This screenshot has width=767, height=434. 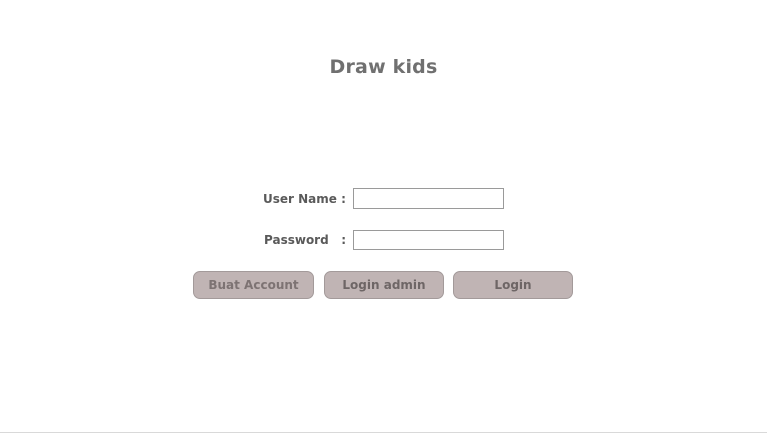 I want to click on create-account-button: Buat Account, so click(x=253, y=285).